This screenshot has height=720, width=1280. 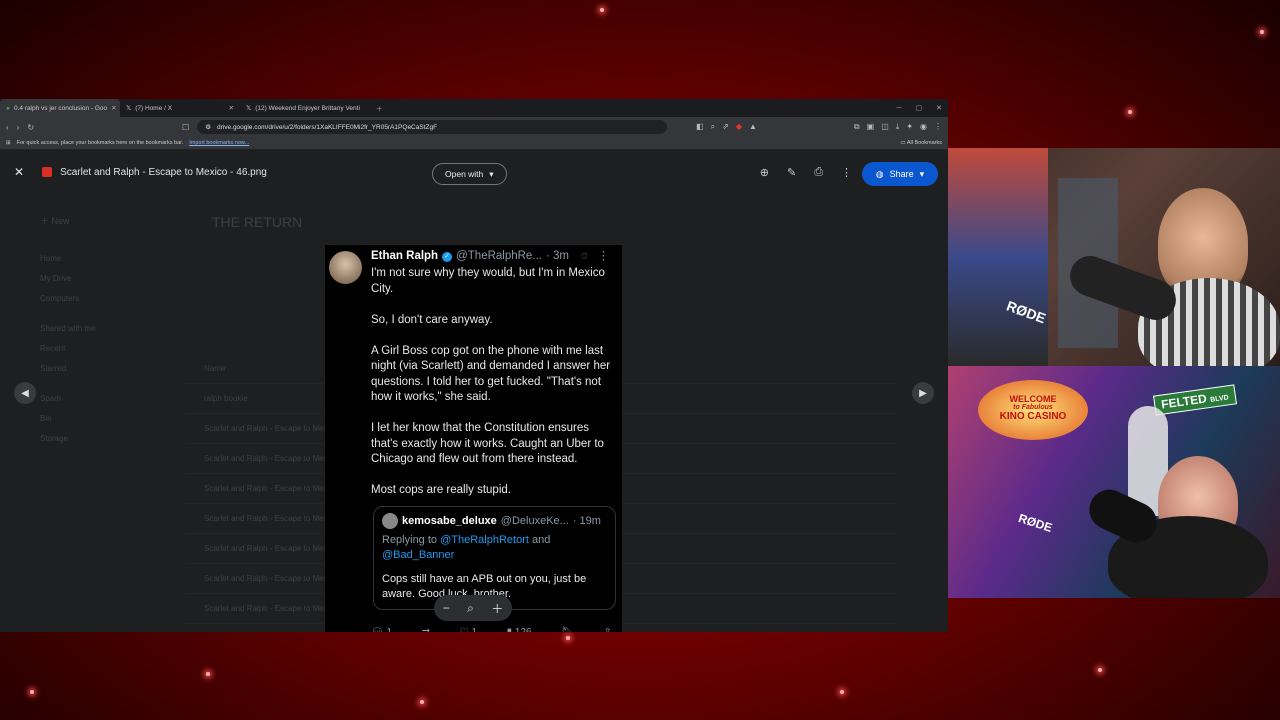 What do you see at coordinates (449, 520) in the screenshot?
I see `quote-author-name: kemosabe_deluxe` at bounding box center [449, 520].